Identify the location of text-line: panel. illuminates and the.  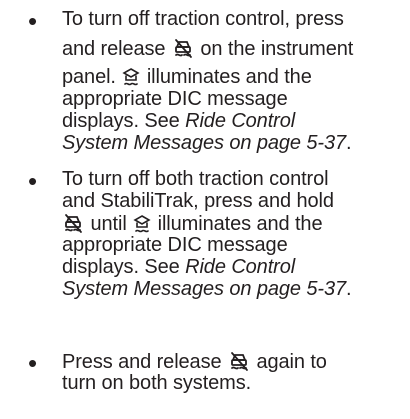
(187, 77).